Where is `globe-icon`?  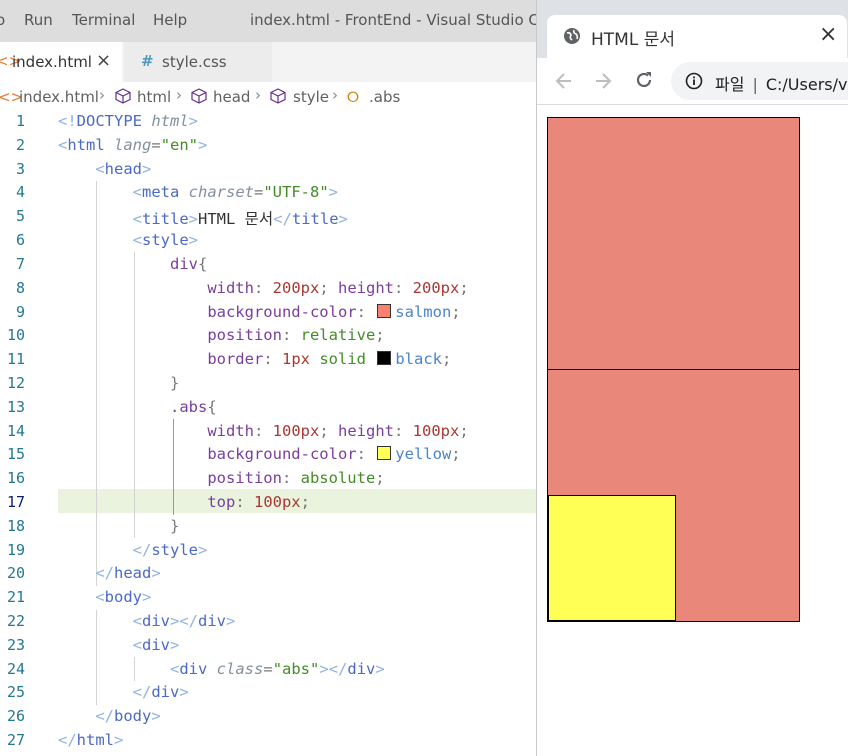 globe-icon is located at coordinates (572, 38).